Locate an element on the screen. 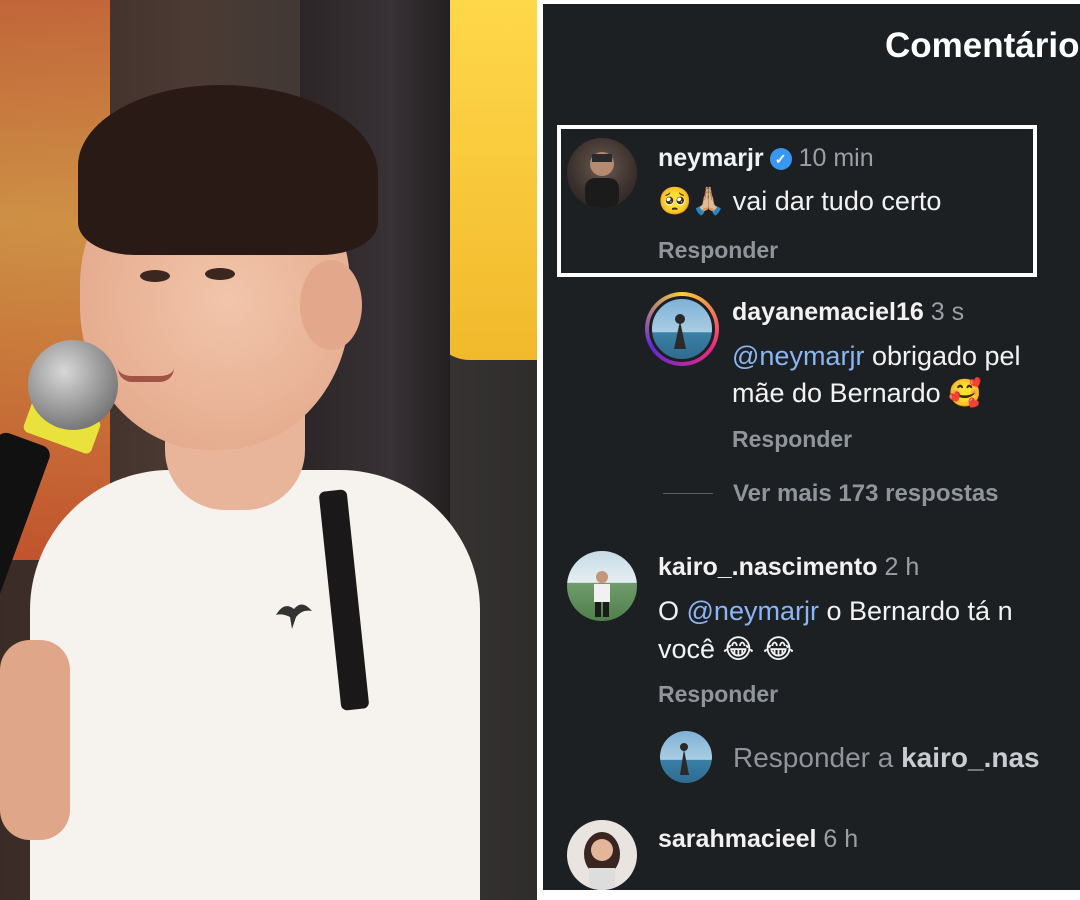  comment-time: 2 h is located at coordinates (902, 567).